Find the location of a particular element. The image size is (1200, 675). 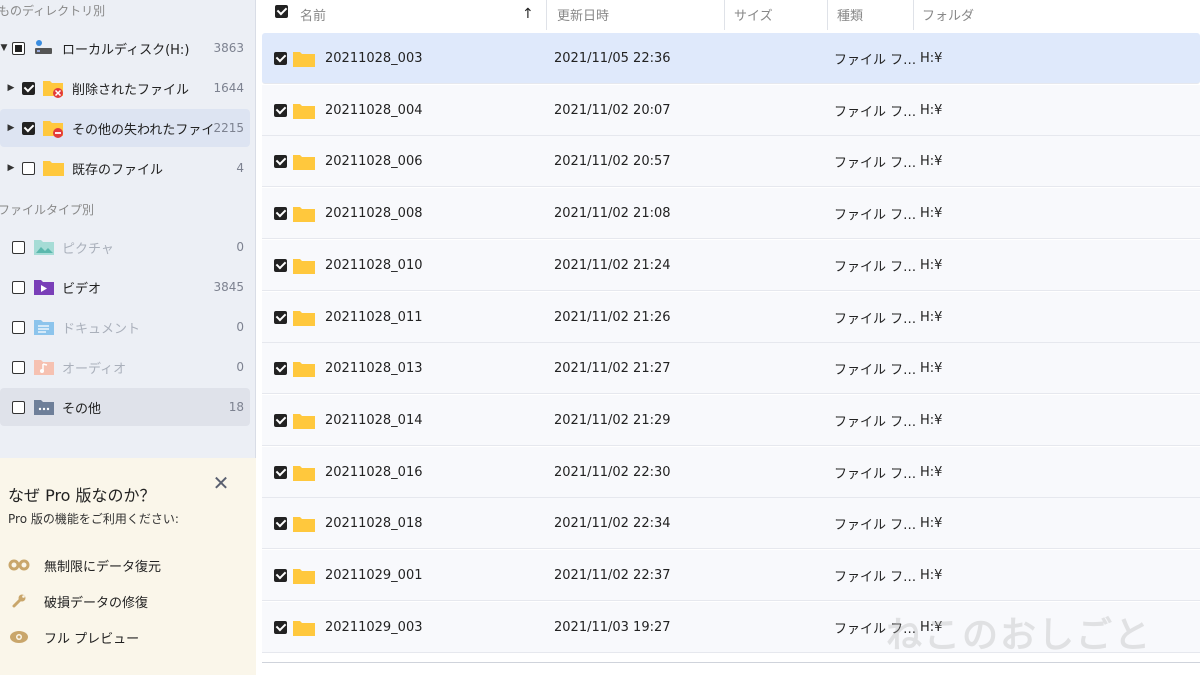

pro-subtitle: Pro 版の機能をご利用ください: is located at coordinates (93, 519).